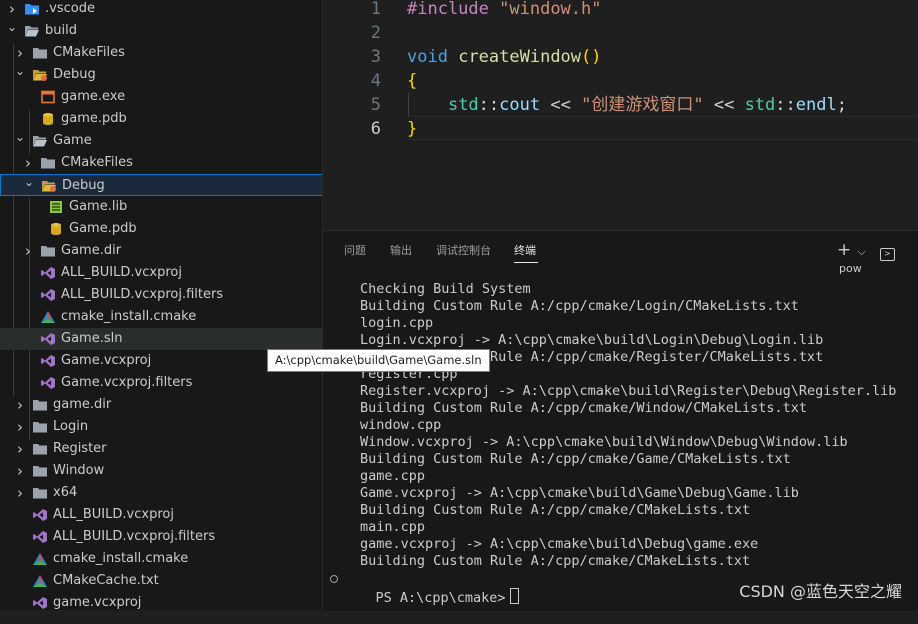 This screenshot has width=918, height=624. Describe the element at coordinates (161, 427) in the screenshot. I see `tree-item: › Login` at that location.